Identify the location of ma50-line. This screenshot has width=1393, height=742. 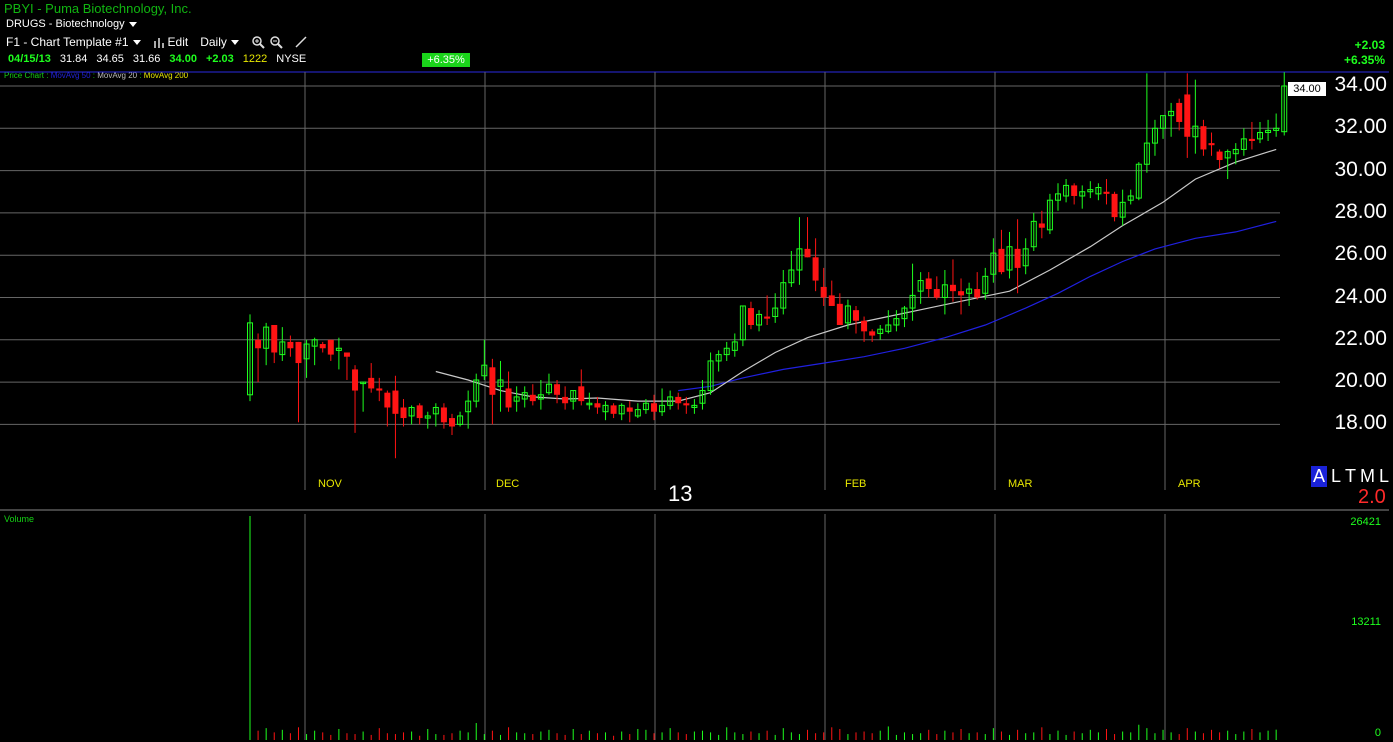
(977, 306).